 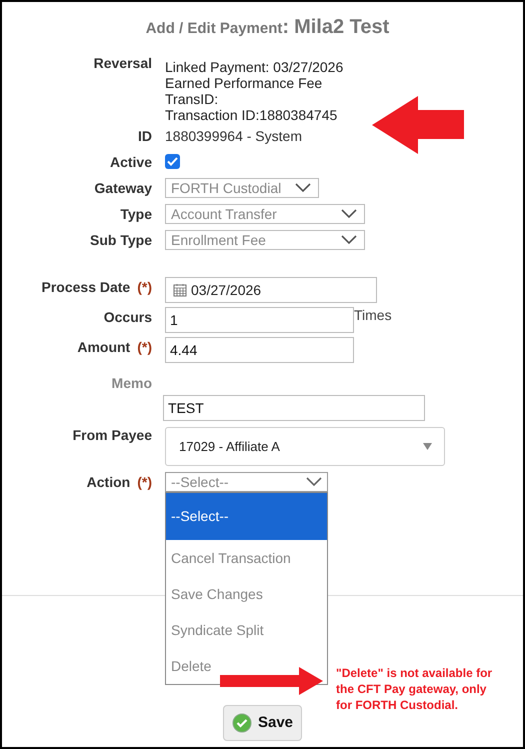 I want to click on field-label: ID, so click(x=145, y=136).